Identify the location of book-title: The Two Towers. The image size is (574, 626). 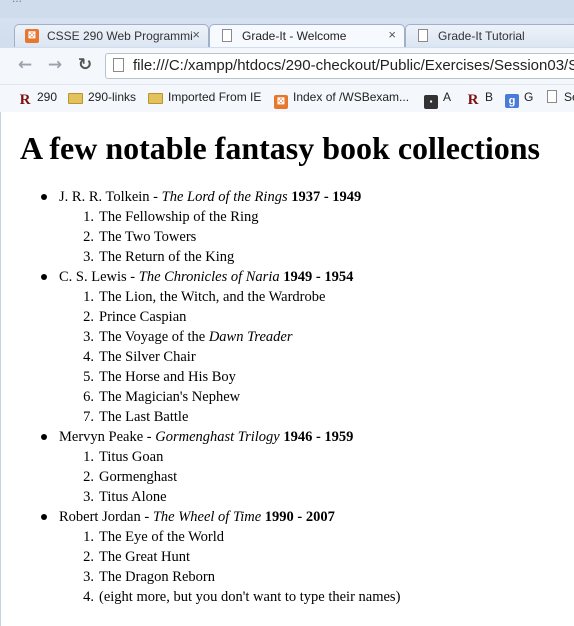
(148, 237).